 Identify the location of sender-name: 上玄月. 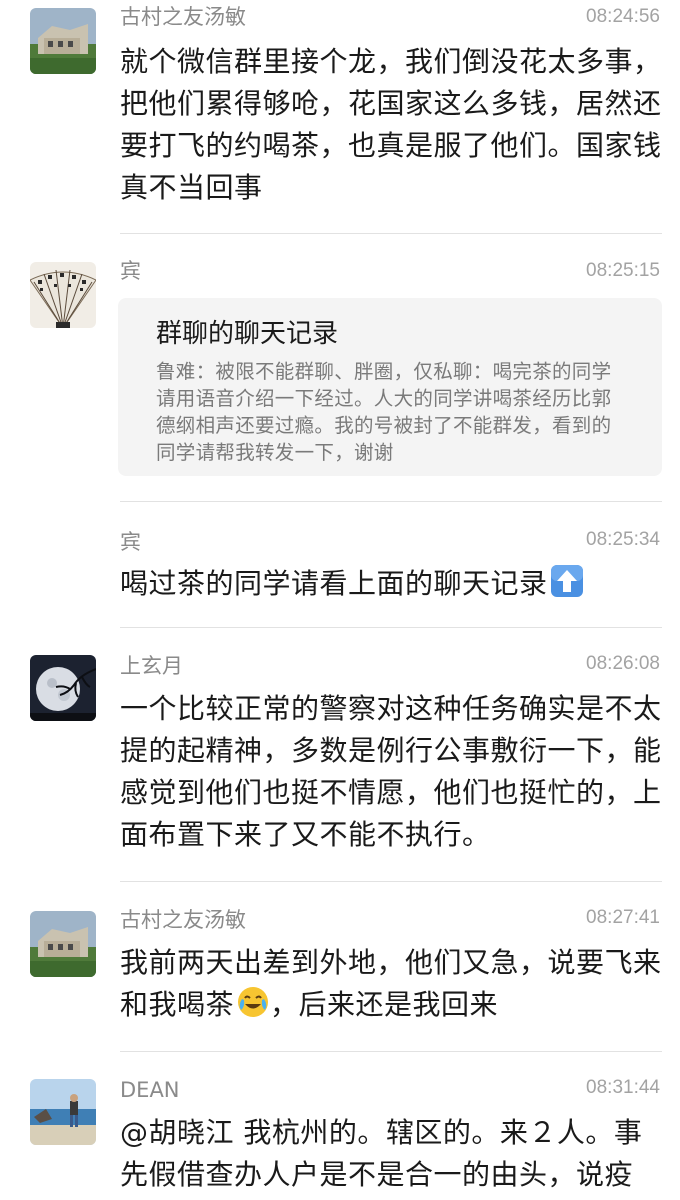
(151, 666).